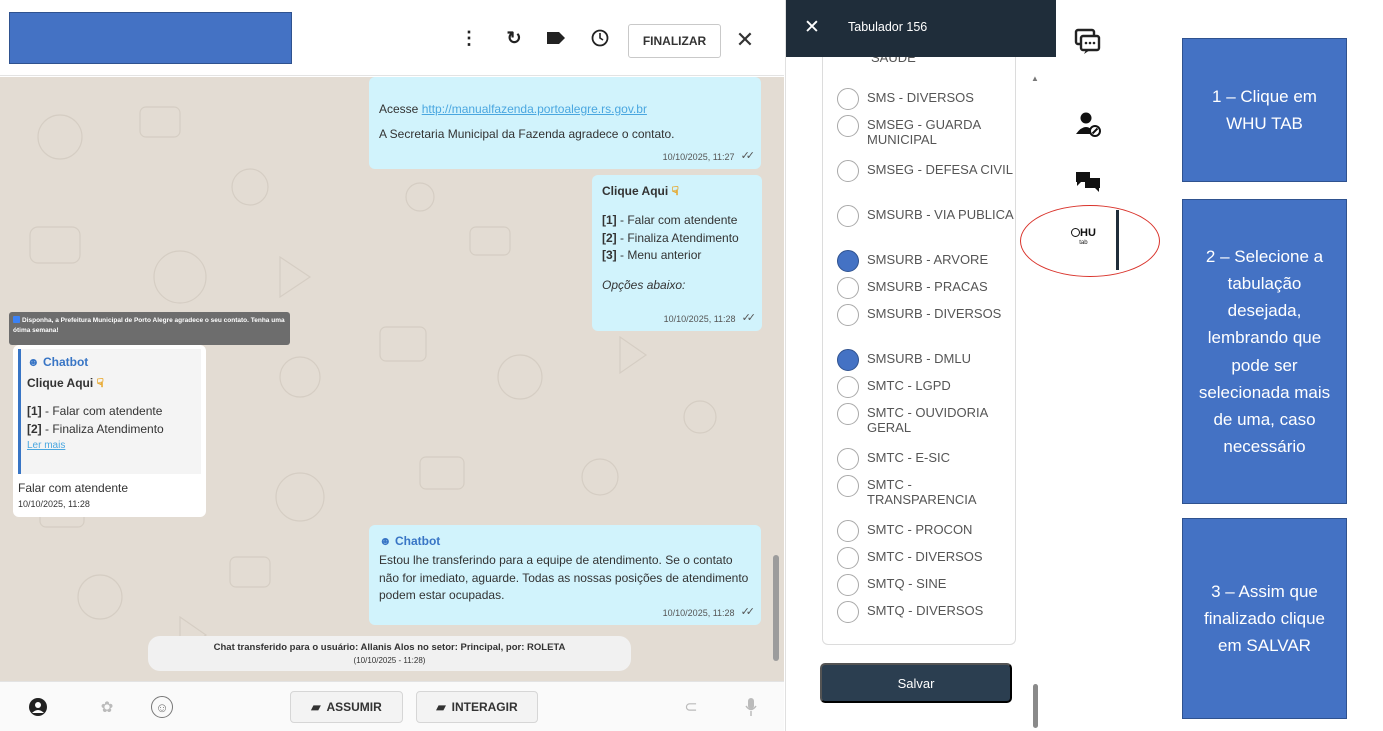 The width and height of the screenshot is (1383, 731). Describe the element at coordinates (556, 38) in the screenshot. I see `label-tag-icon` at that location.